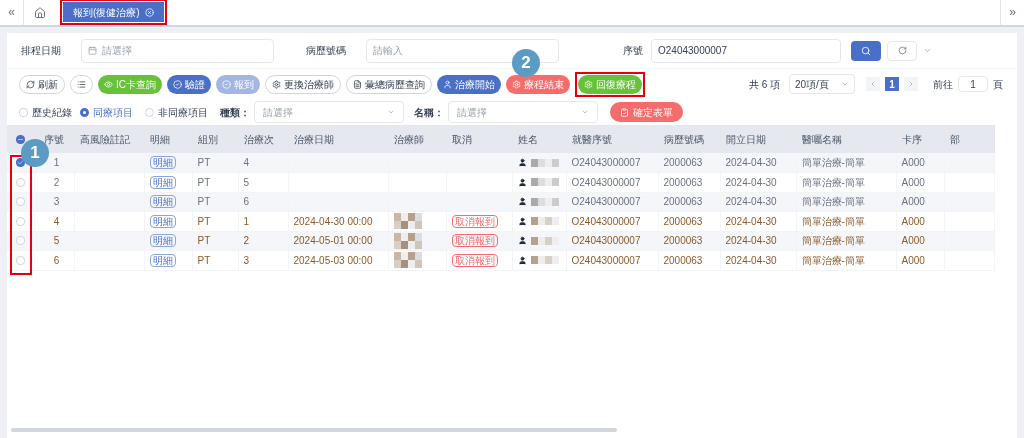 The height and width of the screenshot is (438, 1024). Describe the element at coordinates (41, 51) in the screenshot. I see `field-label: 排程日期` at that location.